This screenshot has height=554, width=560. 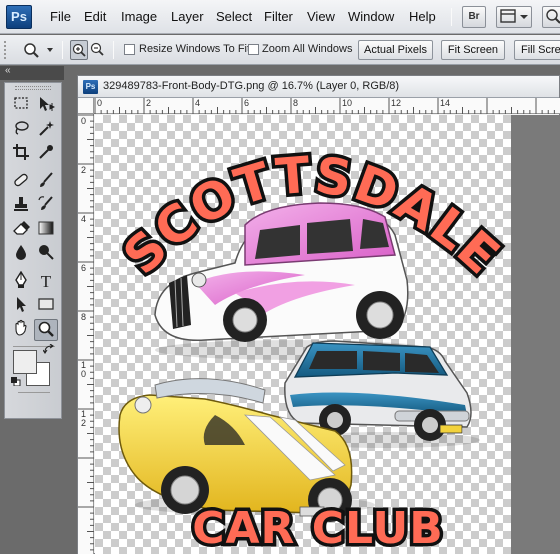 I want to click on eyedropper-tool, so click(x=46, y=154).